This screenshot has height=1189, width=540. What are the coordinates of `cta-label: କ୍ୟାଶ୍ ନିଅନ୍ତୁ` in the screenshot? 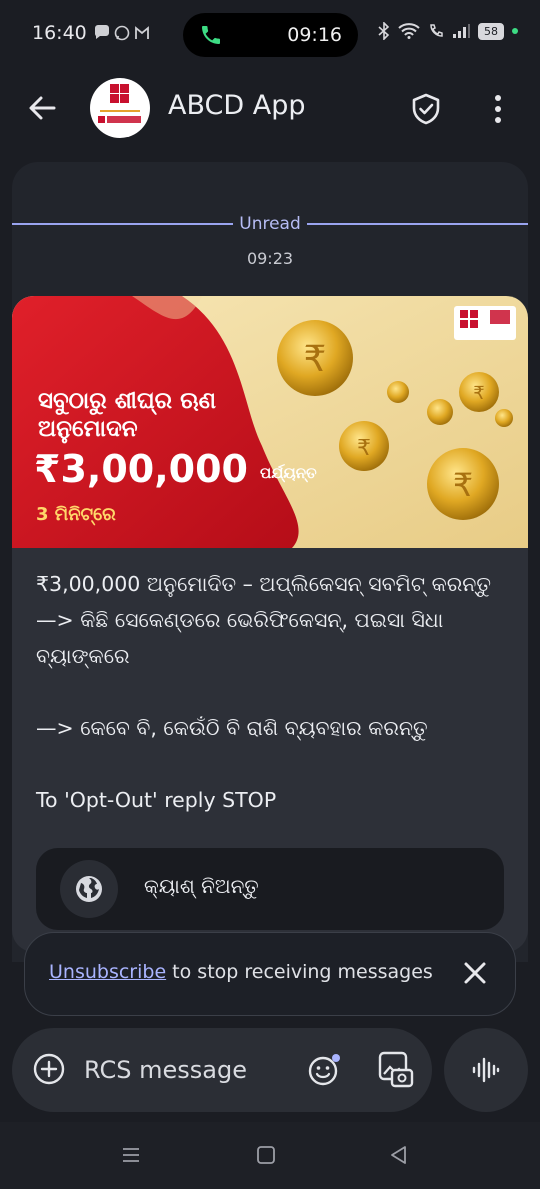 It's located at (201, 886).